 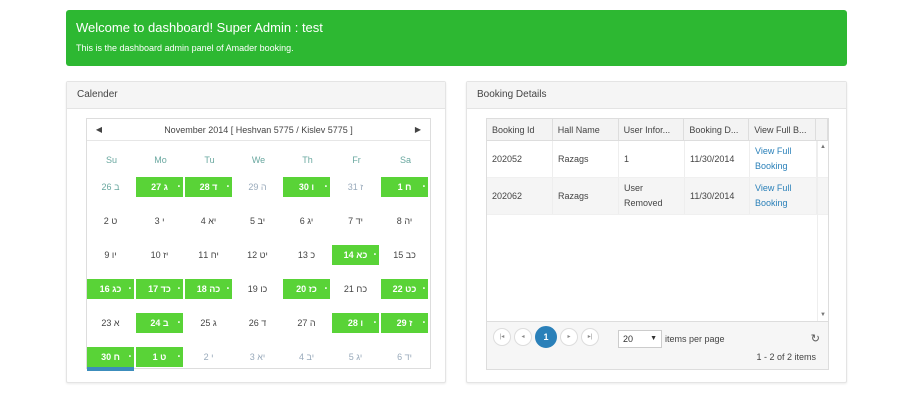 I want to click on table-cell: User Removed, so click(x=652, y=196).